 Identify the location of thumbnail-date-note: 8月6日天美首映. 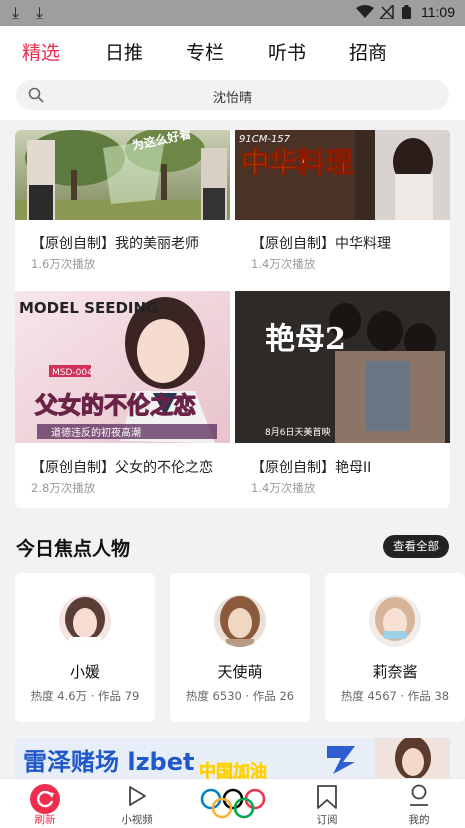
(297, 432).